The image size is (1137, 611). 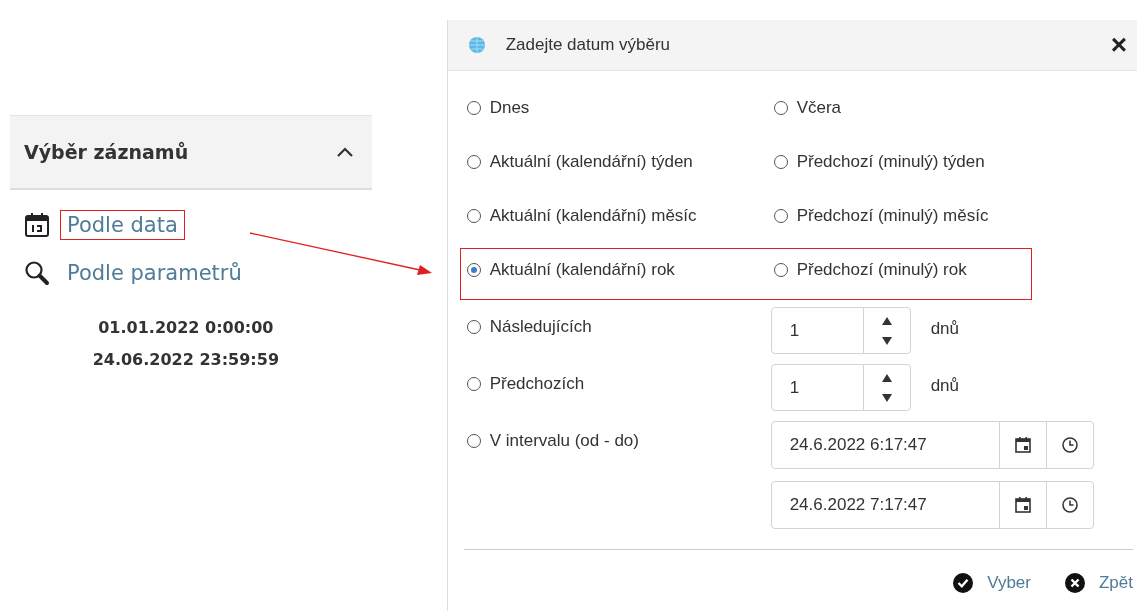 I want to click on back-button: Zpět, so click(x=1098, y=583).